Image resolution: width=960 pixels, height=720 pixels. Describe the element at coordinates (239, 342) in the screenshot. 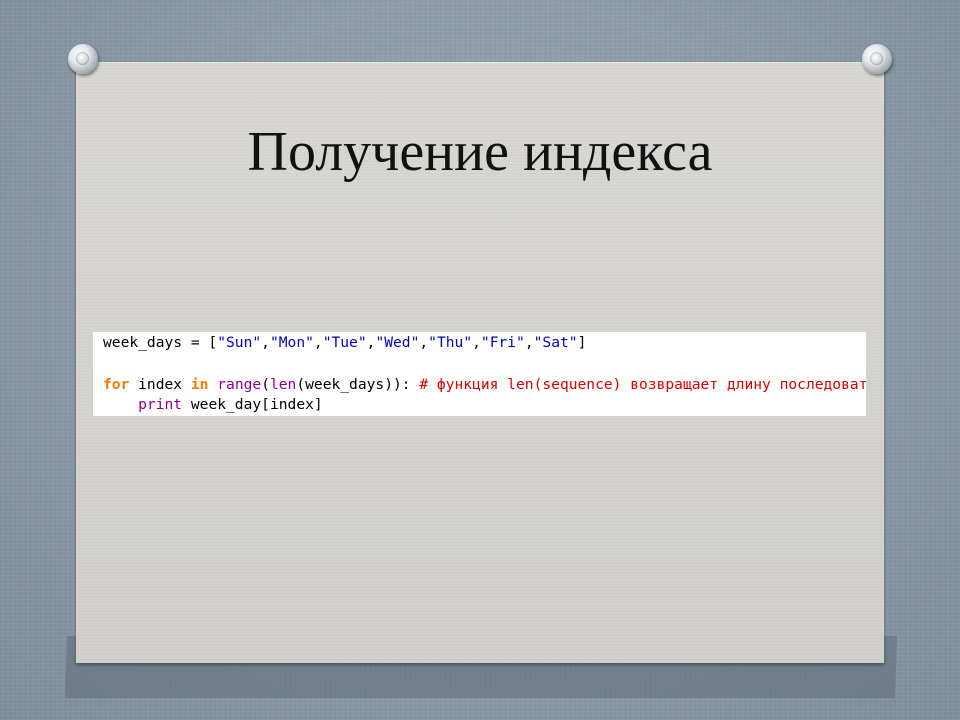

I see `code-string: "Sun"` at that location.